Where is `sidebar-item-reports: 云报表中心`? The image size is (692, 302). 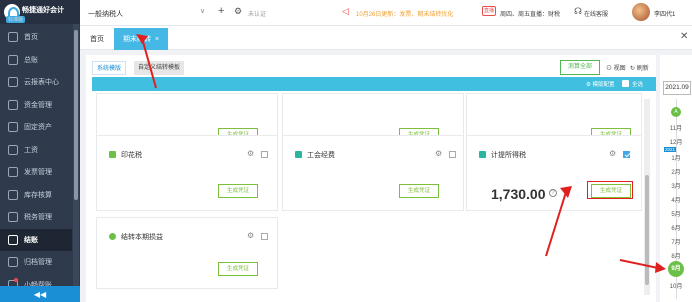
sidebar-item-reports: 云报表中心 is located at coordinates (36, 82).